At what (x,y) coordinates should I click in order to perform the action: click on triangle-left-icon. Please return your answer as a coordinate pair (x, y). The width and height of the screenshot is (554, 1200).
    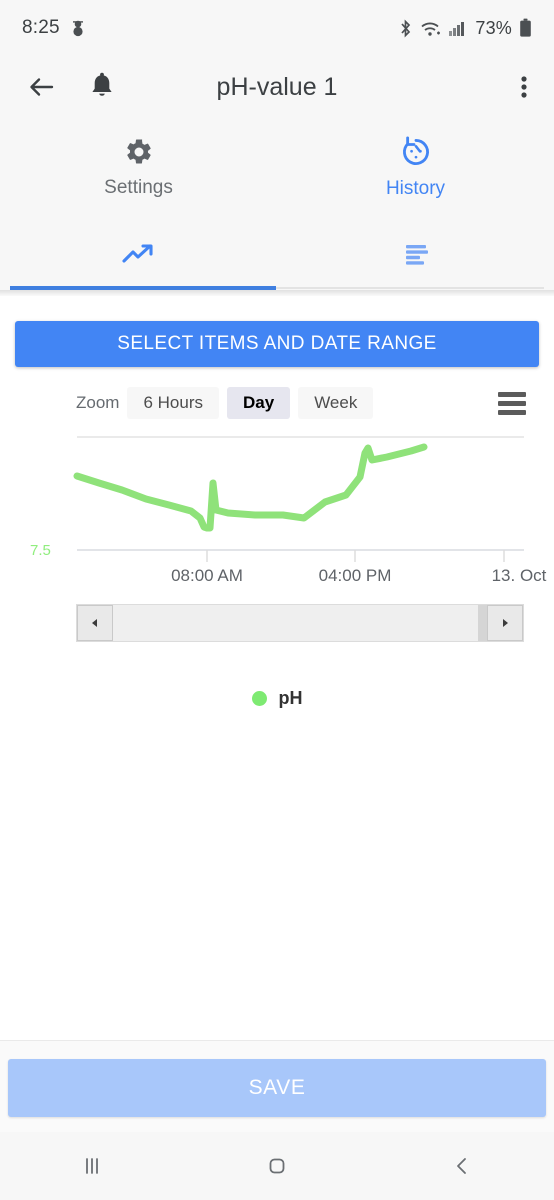
    Looking at the image, I should click on (94, 623).